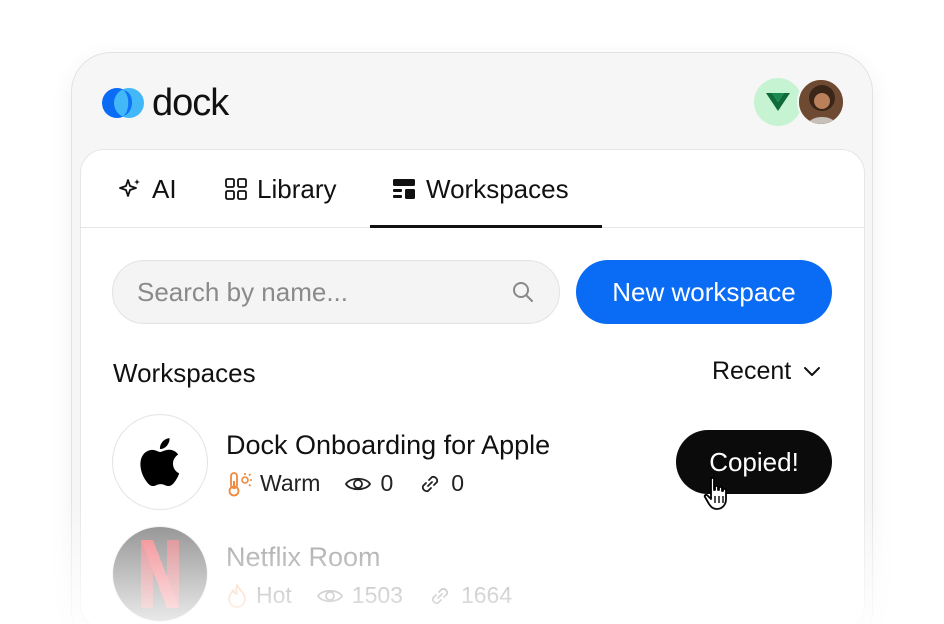  Describe the element at coordinates (486, 226) in the screenshot. I see `active-tab-indicator` at that location.